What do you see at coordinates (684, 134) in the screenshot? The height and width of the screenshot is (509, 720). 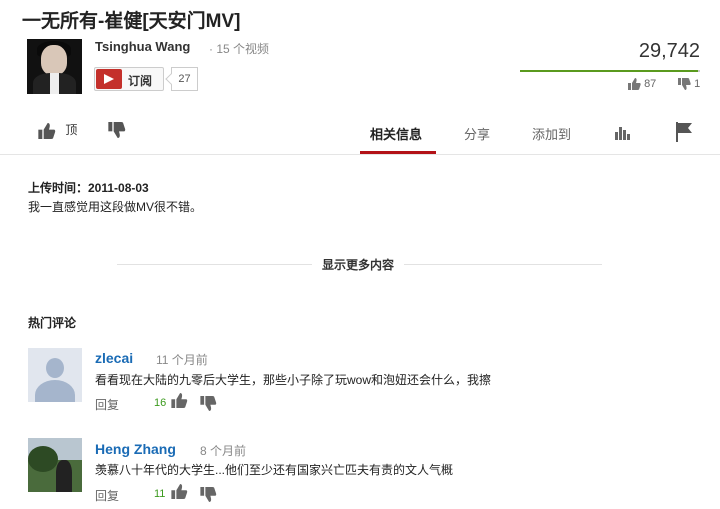 I see `flag-icon` at bounding box center [684, 134].